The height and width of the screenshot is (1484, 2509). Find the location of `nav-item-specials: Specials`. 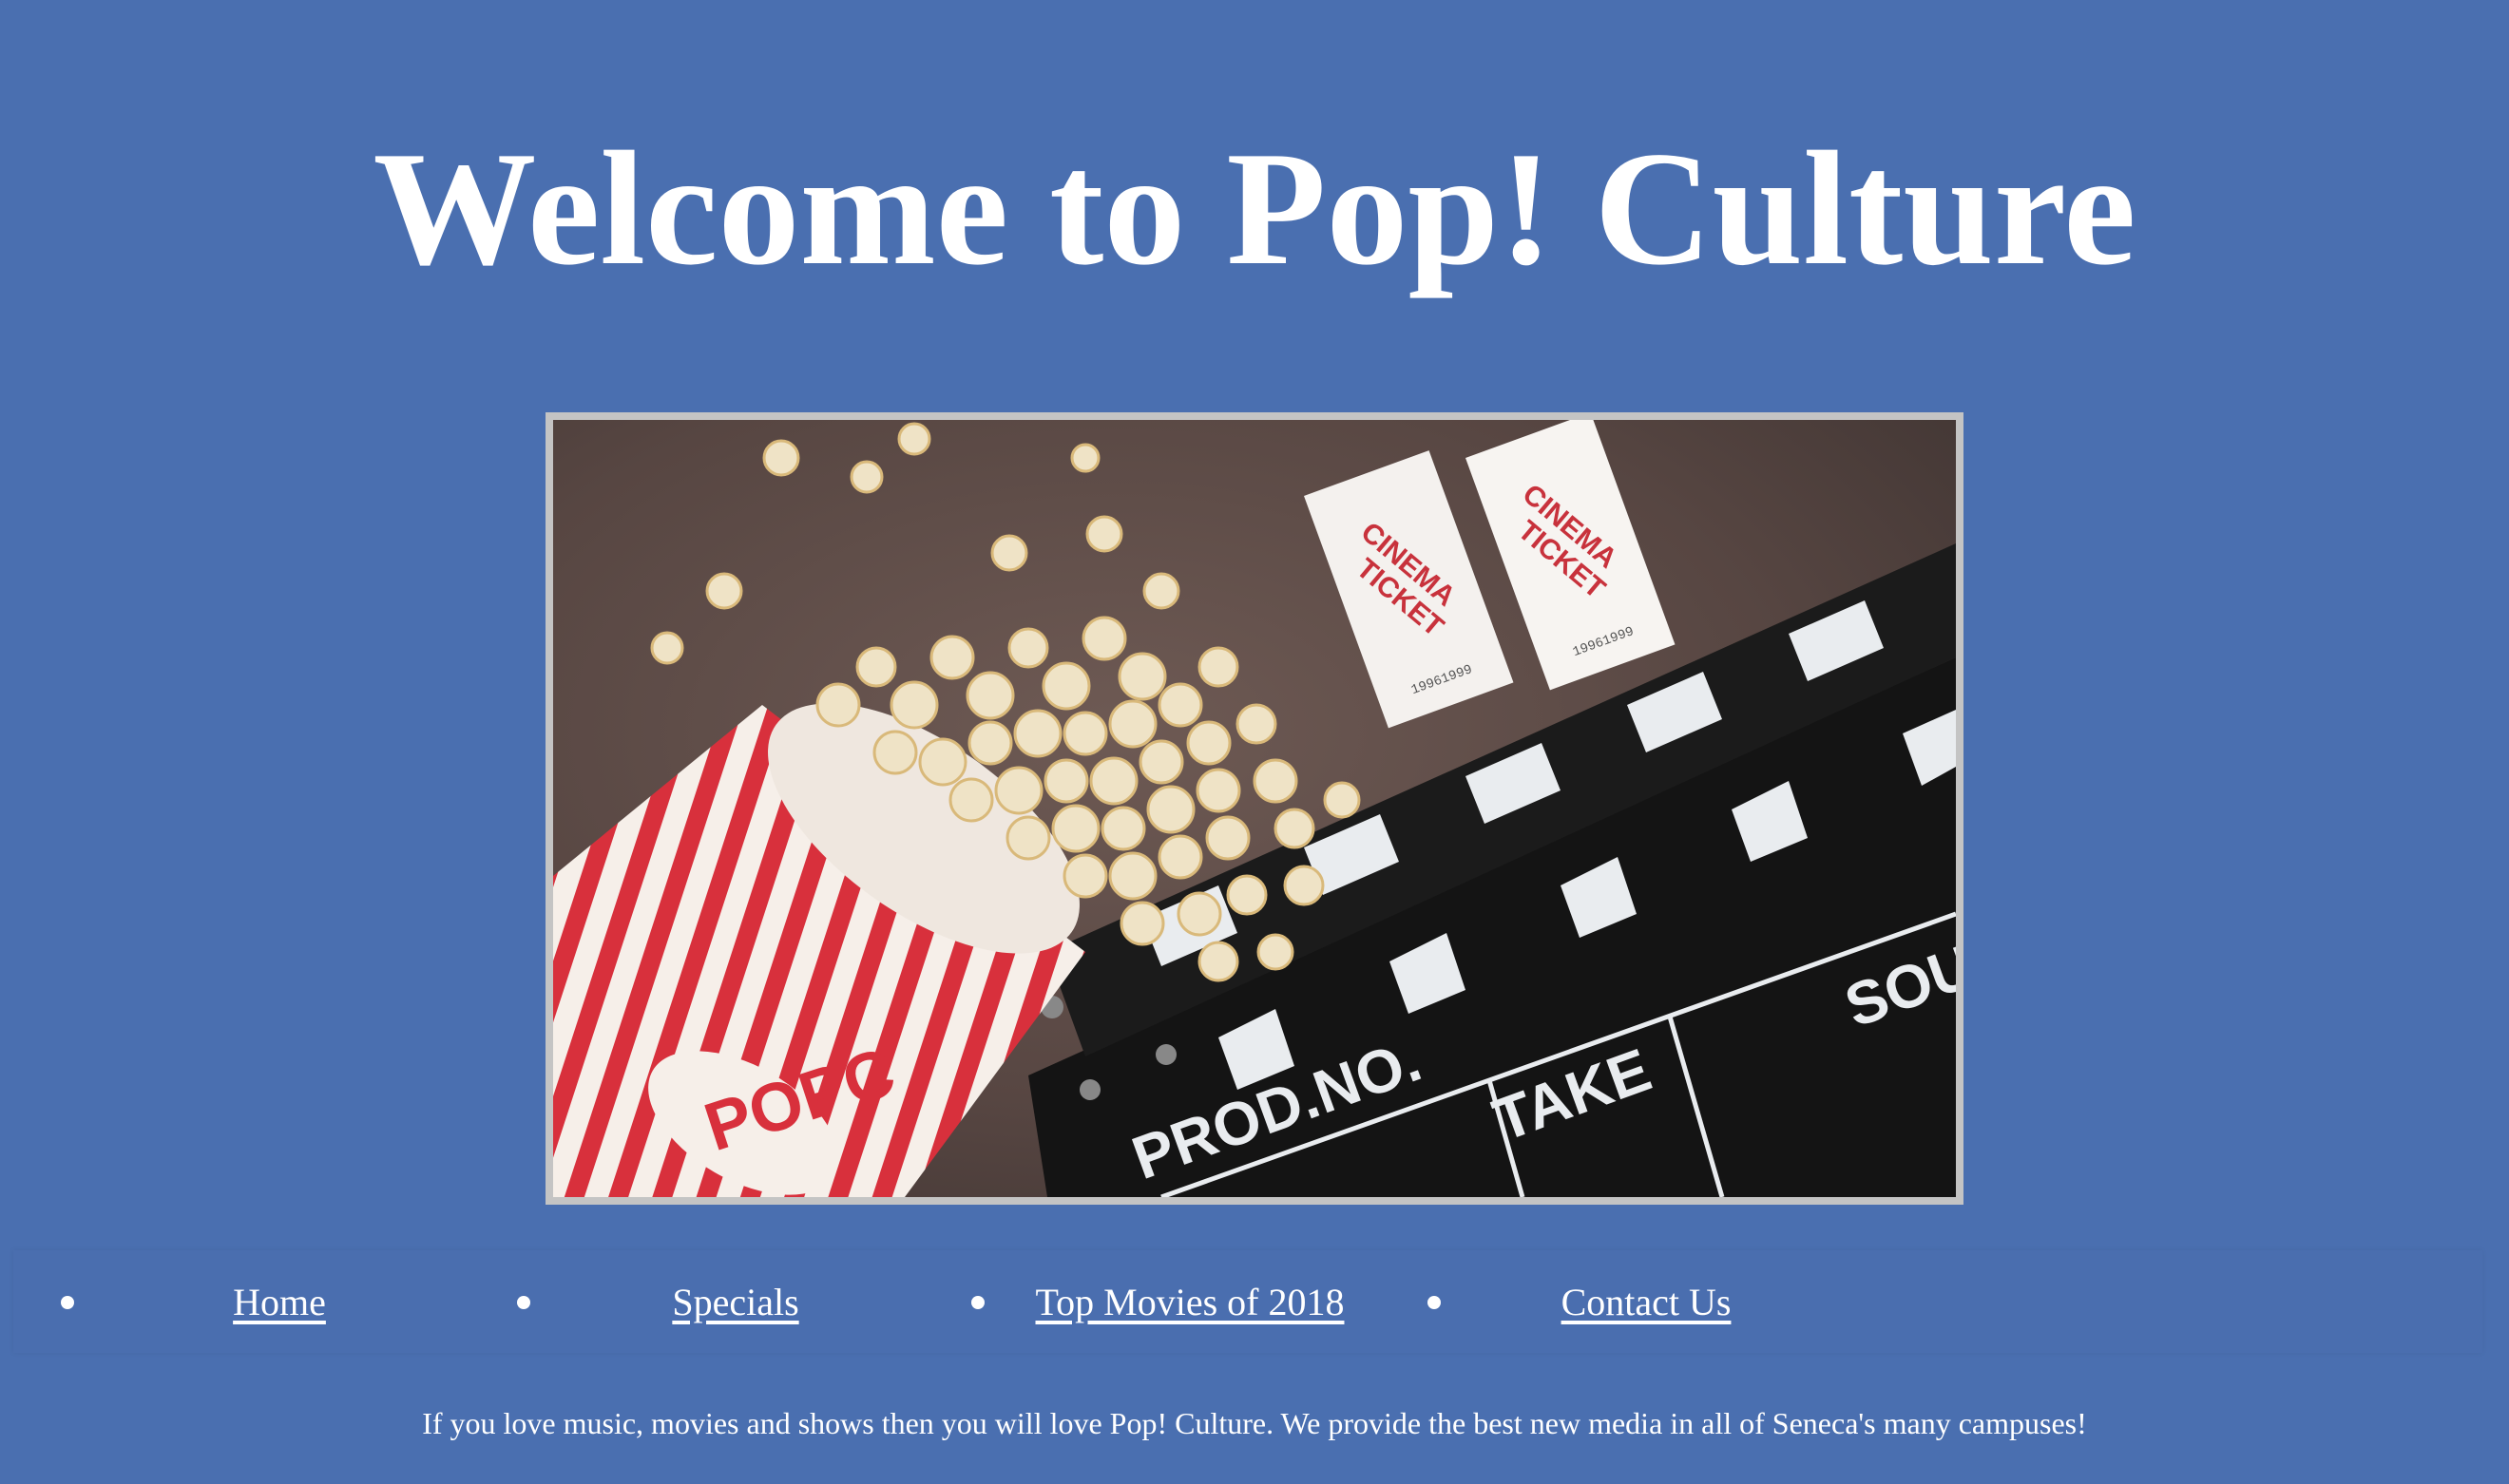

nav-item-specials: Specials is located at coordinates (697, 1301).